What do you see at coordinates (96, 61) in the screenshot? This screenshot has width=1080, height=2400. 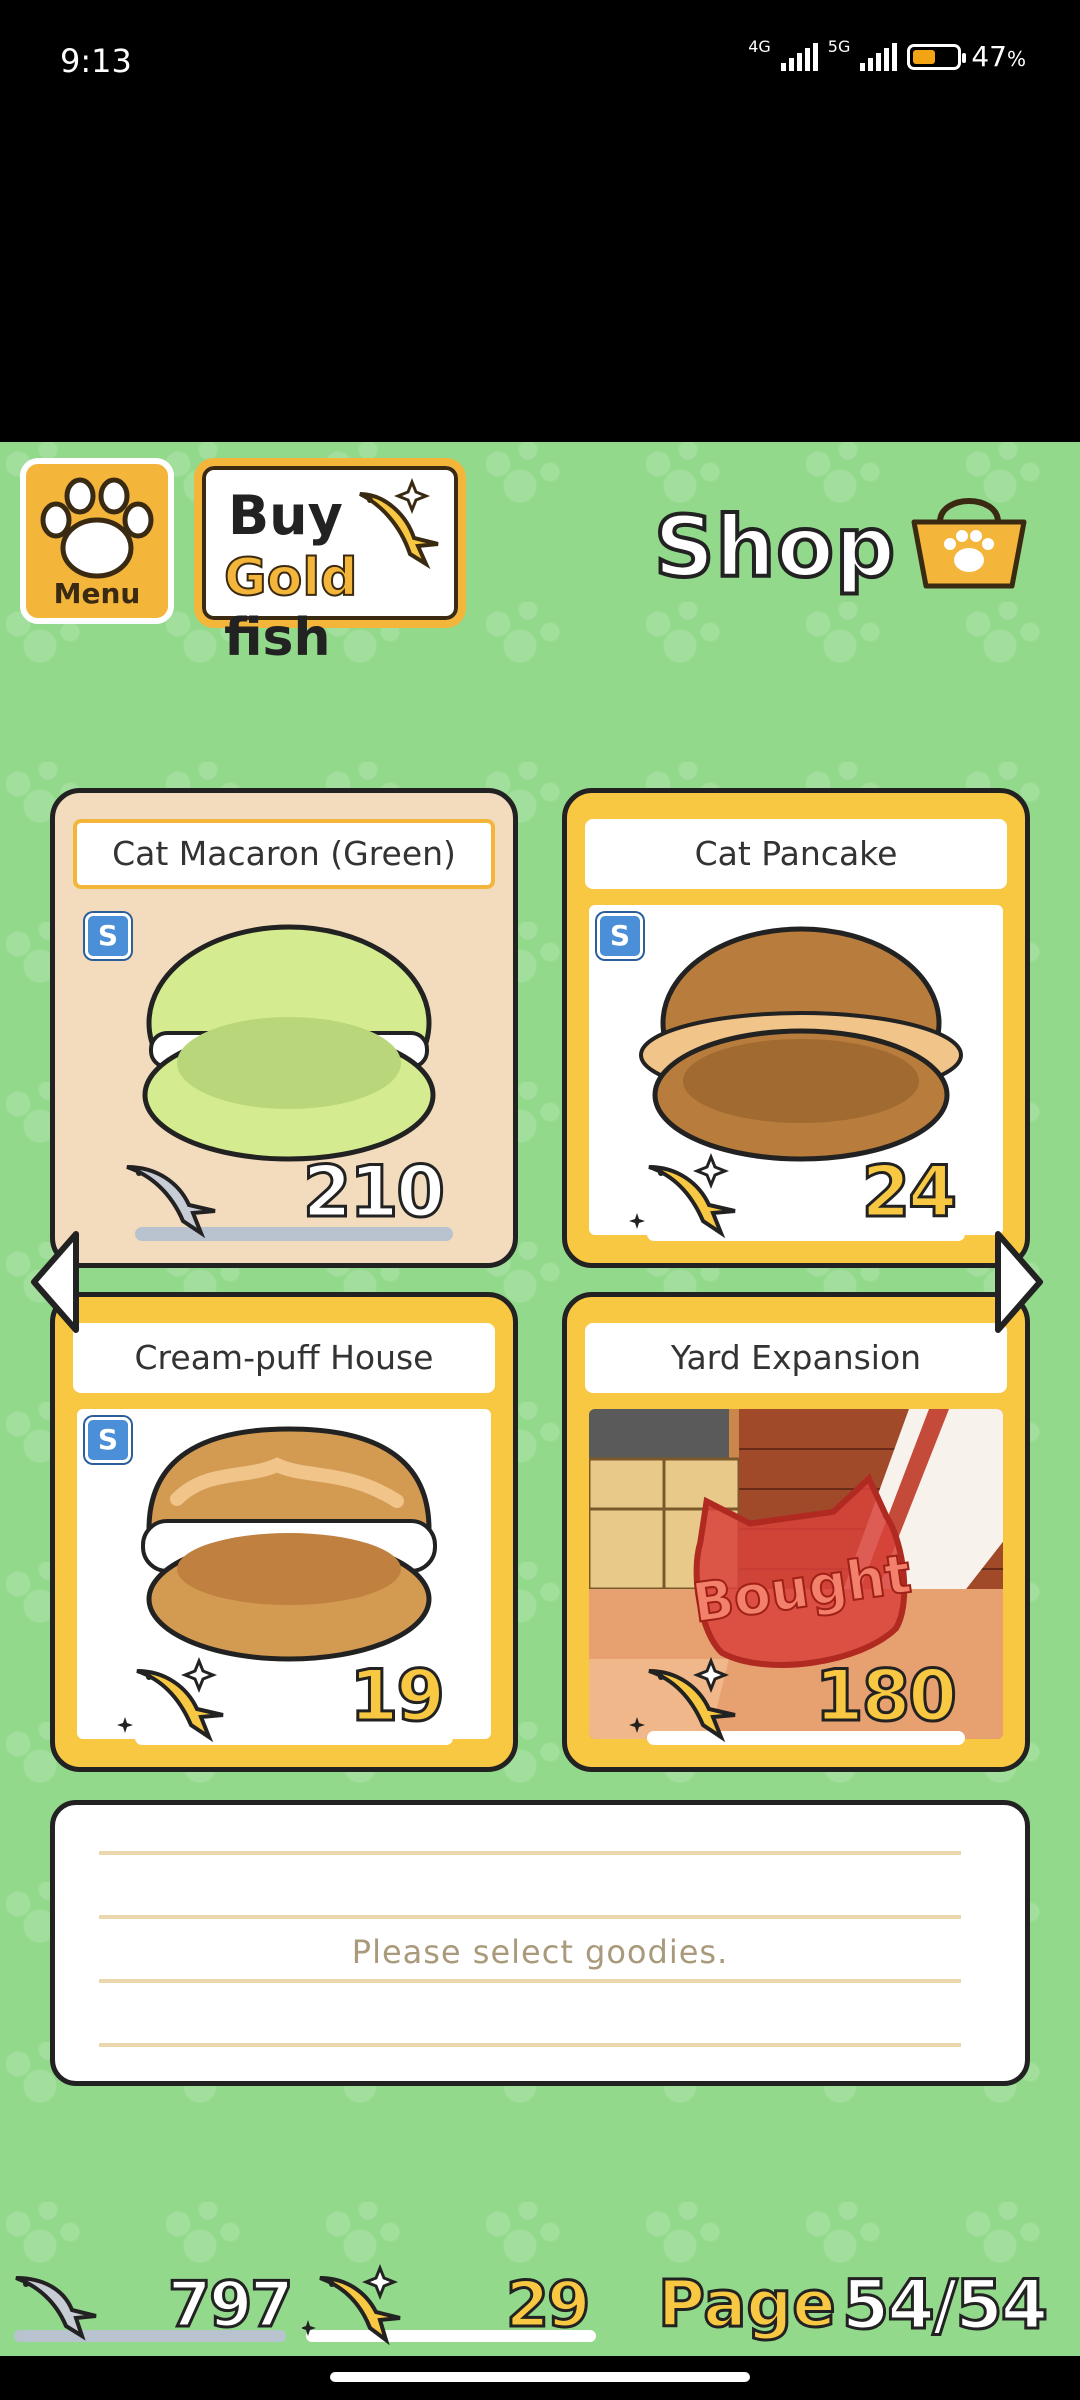 I see `status-time: 9:13` at bounding box center [96, 61].